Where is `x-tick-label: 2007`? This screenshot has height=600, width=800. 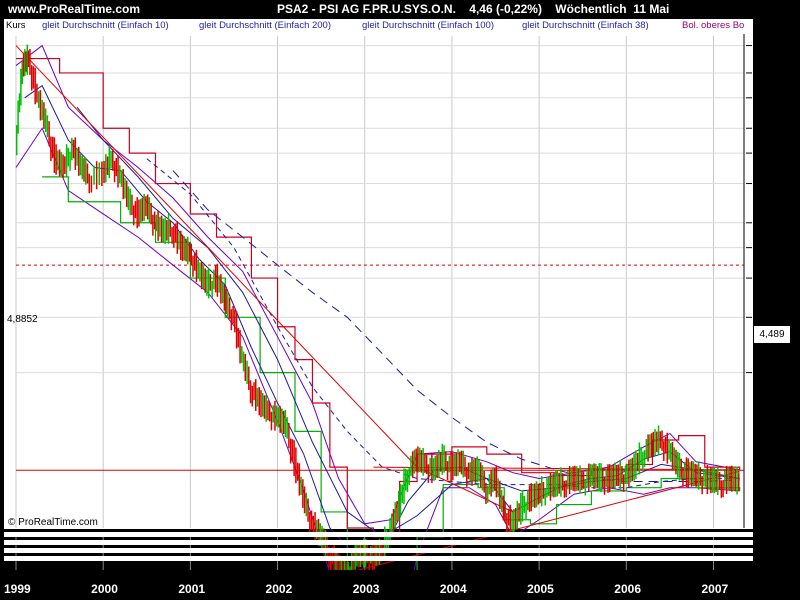
x-tick-label: 2007 is located at coordinates (715, 589).